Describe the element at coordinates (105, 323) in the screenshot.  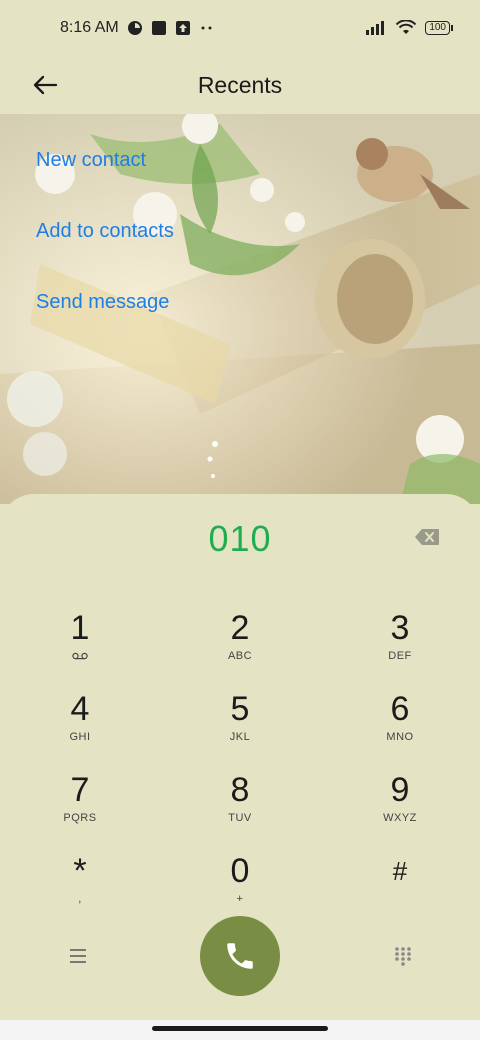
I see `send-message-link: Send message` at that location.